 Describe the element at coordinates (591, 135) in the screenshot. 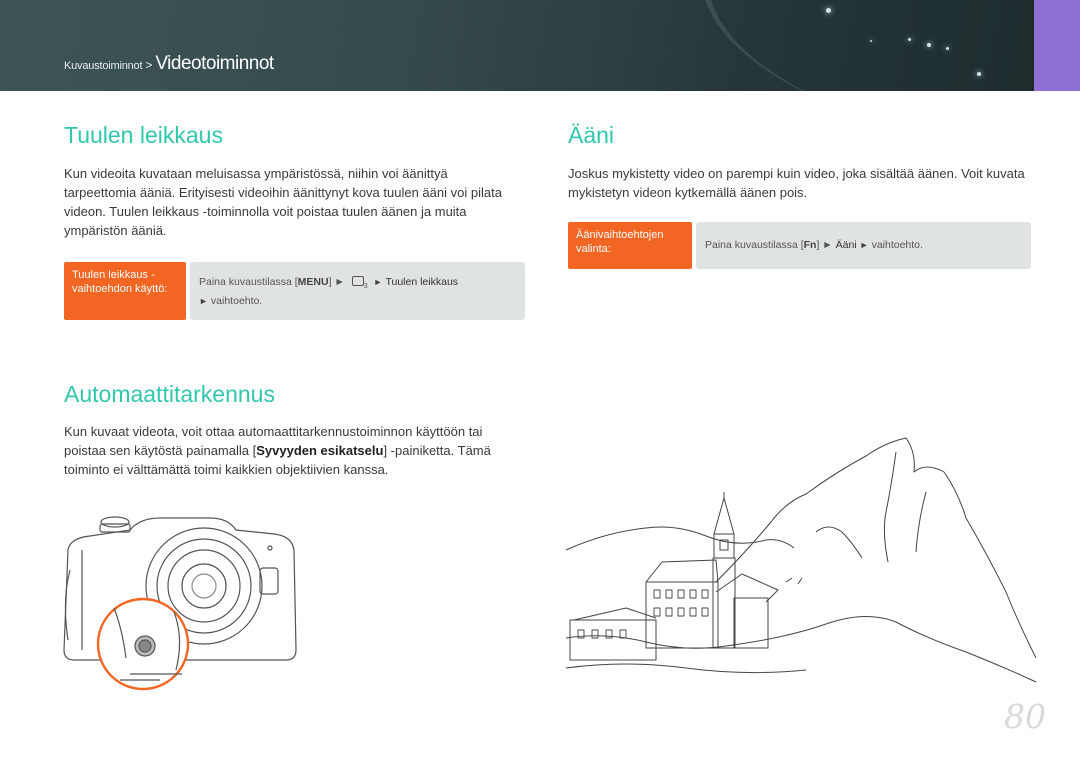

I see `sound-title: Ääni` at that location.